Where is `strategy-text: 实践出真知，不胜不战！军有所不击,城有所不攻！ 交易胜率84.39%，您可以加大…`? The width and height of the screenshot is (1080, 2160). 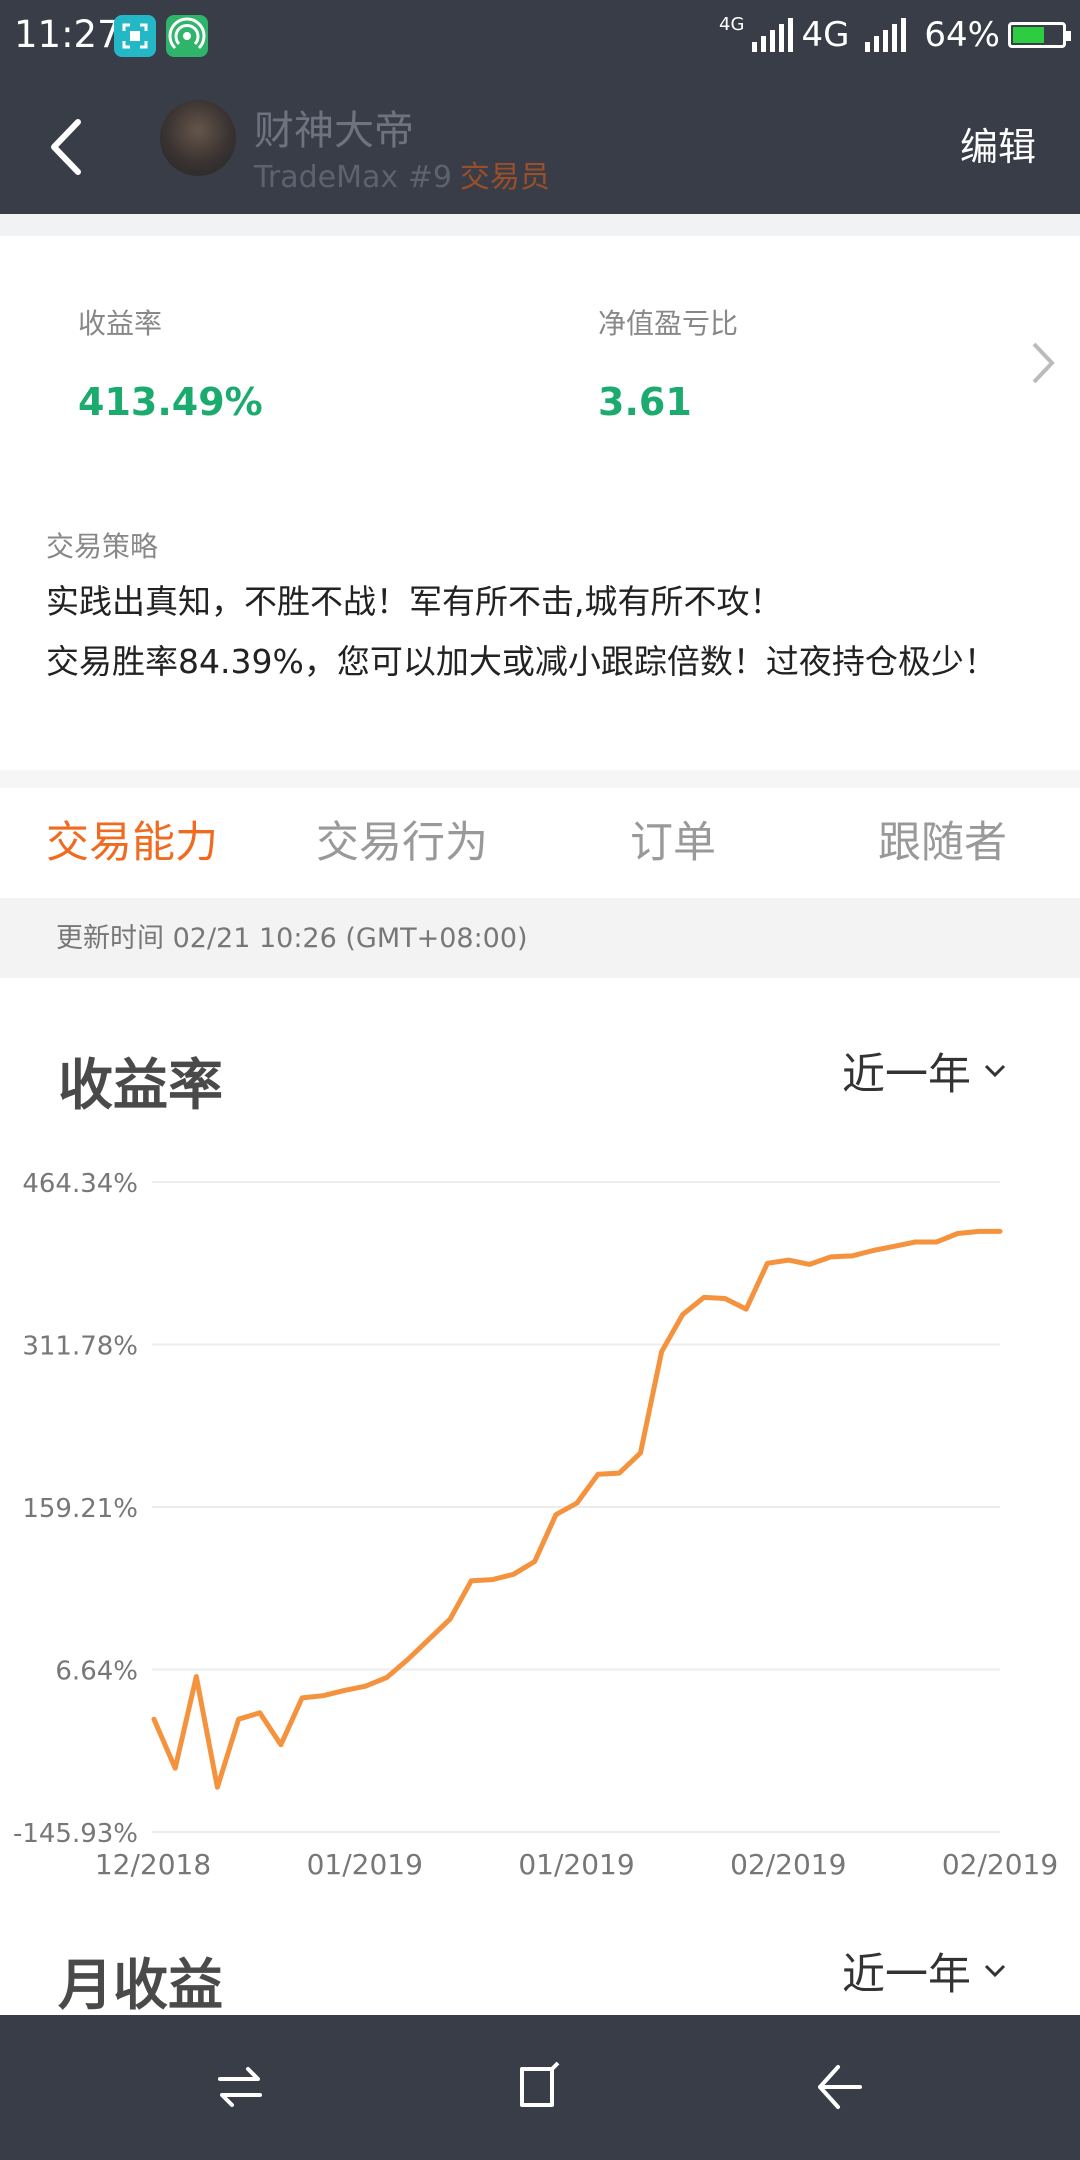
strategy-text: 实践出真知，不胜不战！军有所不击,城有所不攻！ 交易胜率84.39%，您可以加大… is located at coordinates (521, 631).